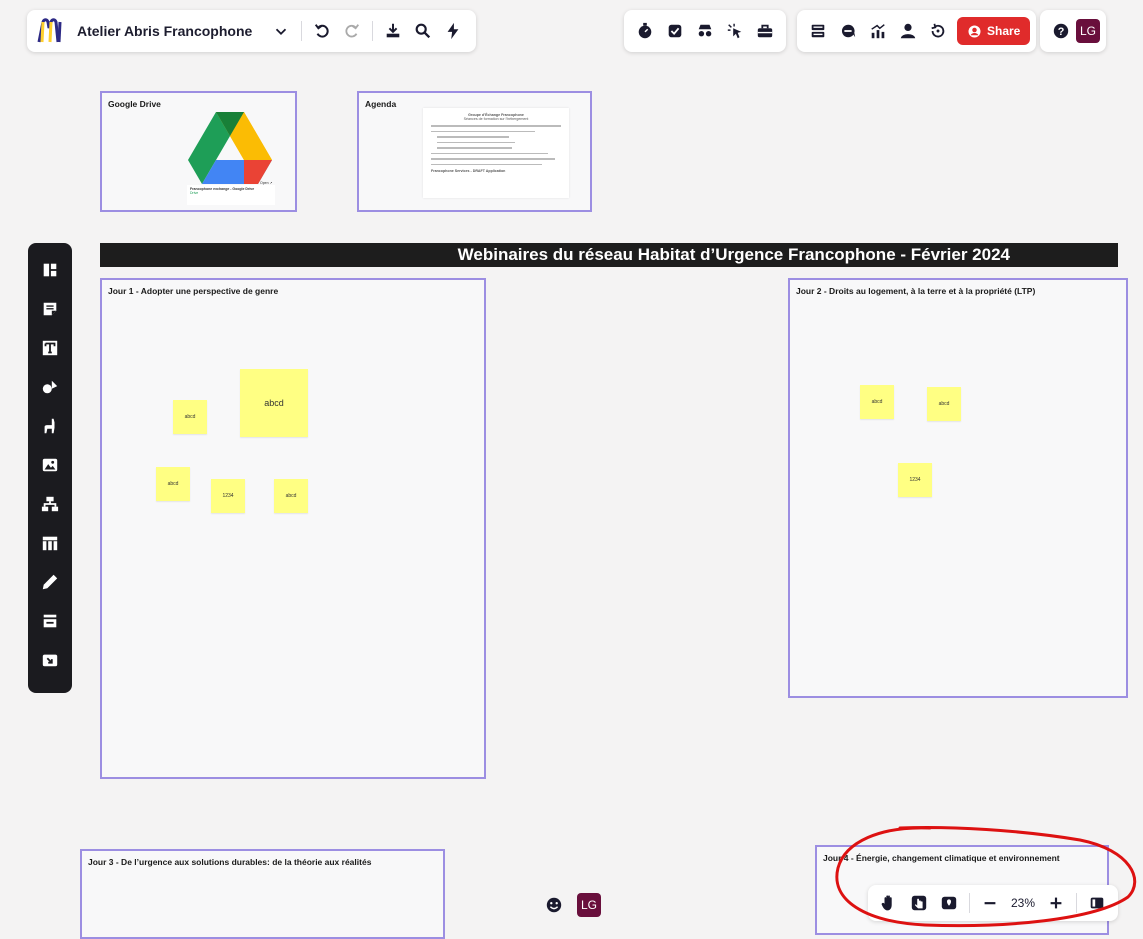  What do you see at coordinates (453, 31) in the screenshot?
I see `lightning-icon` at bounding box center [453, 31].